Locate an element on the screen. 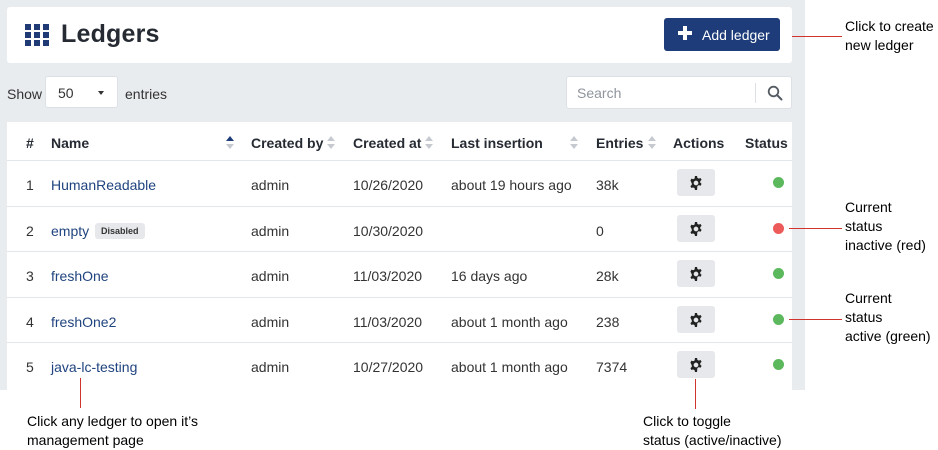 The image size is (938, 450). created-at-cell: 10/26/2020 is located at coordinates (388, 185).